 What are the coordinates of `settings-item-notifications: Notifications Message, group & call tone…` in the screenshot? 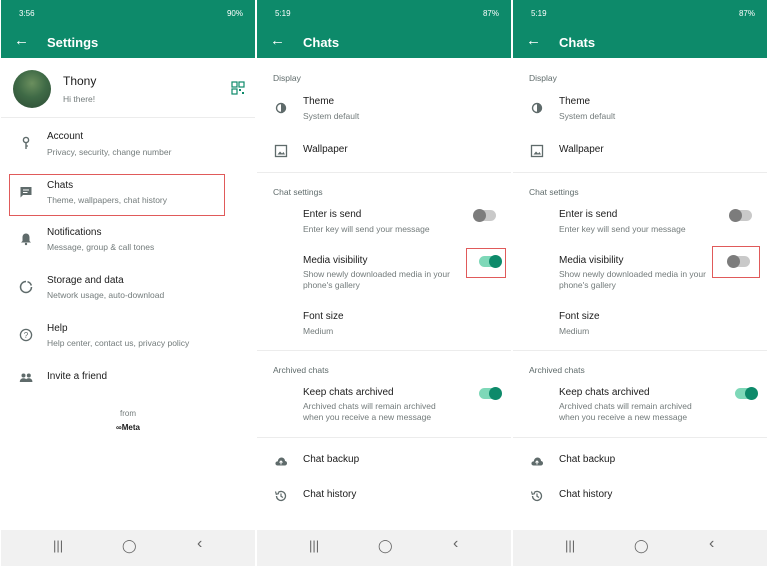 It's located at (128, 241).